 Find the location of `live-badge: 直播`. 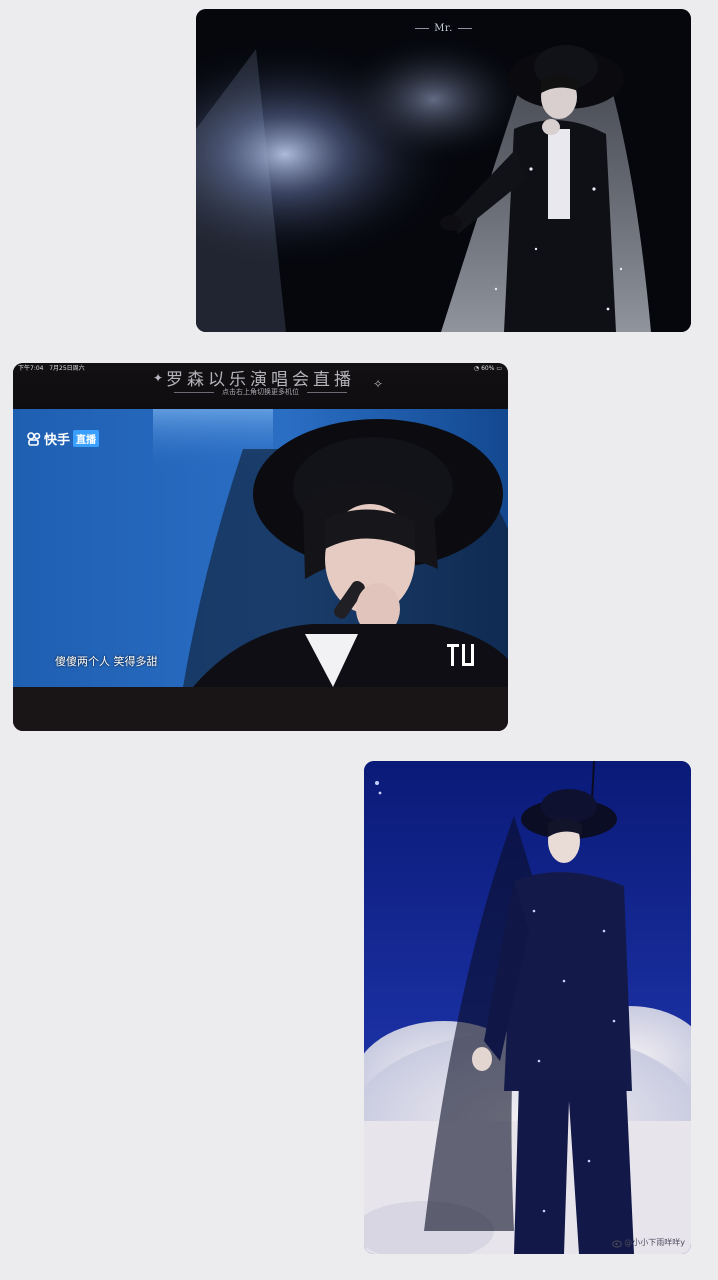

live-badge: 直播 is located at coordinates (86, 438).